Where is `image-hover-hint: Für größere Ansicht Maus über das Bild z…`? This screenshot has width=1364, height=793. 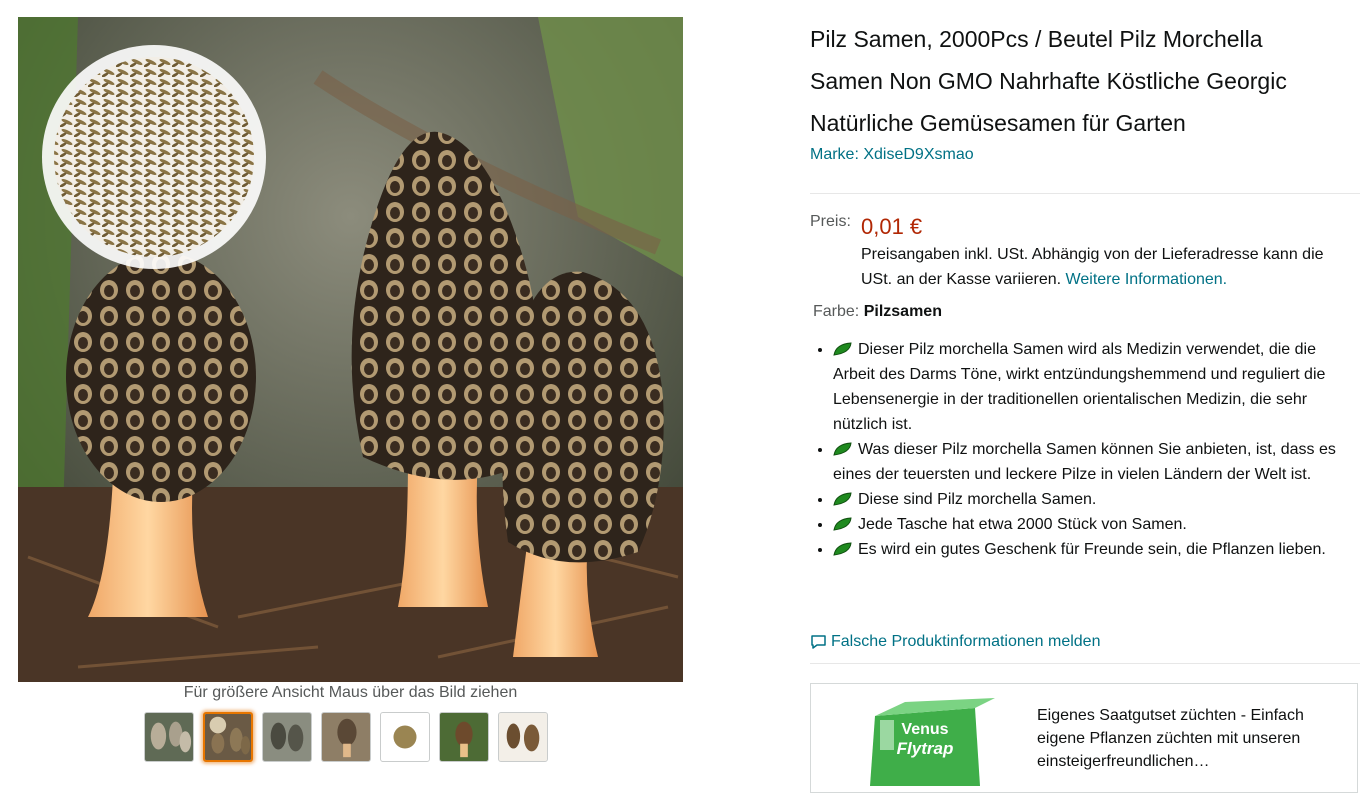
image-hover-hint: Für größere Ansicht Maus über das Bild z… is located at coordinates (350, 692).